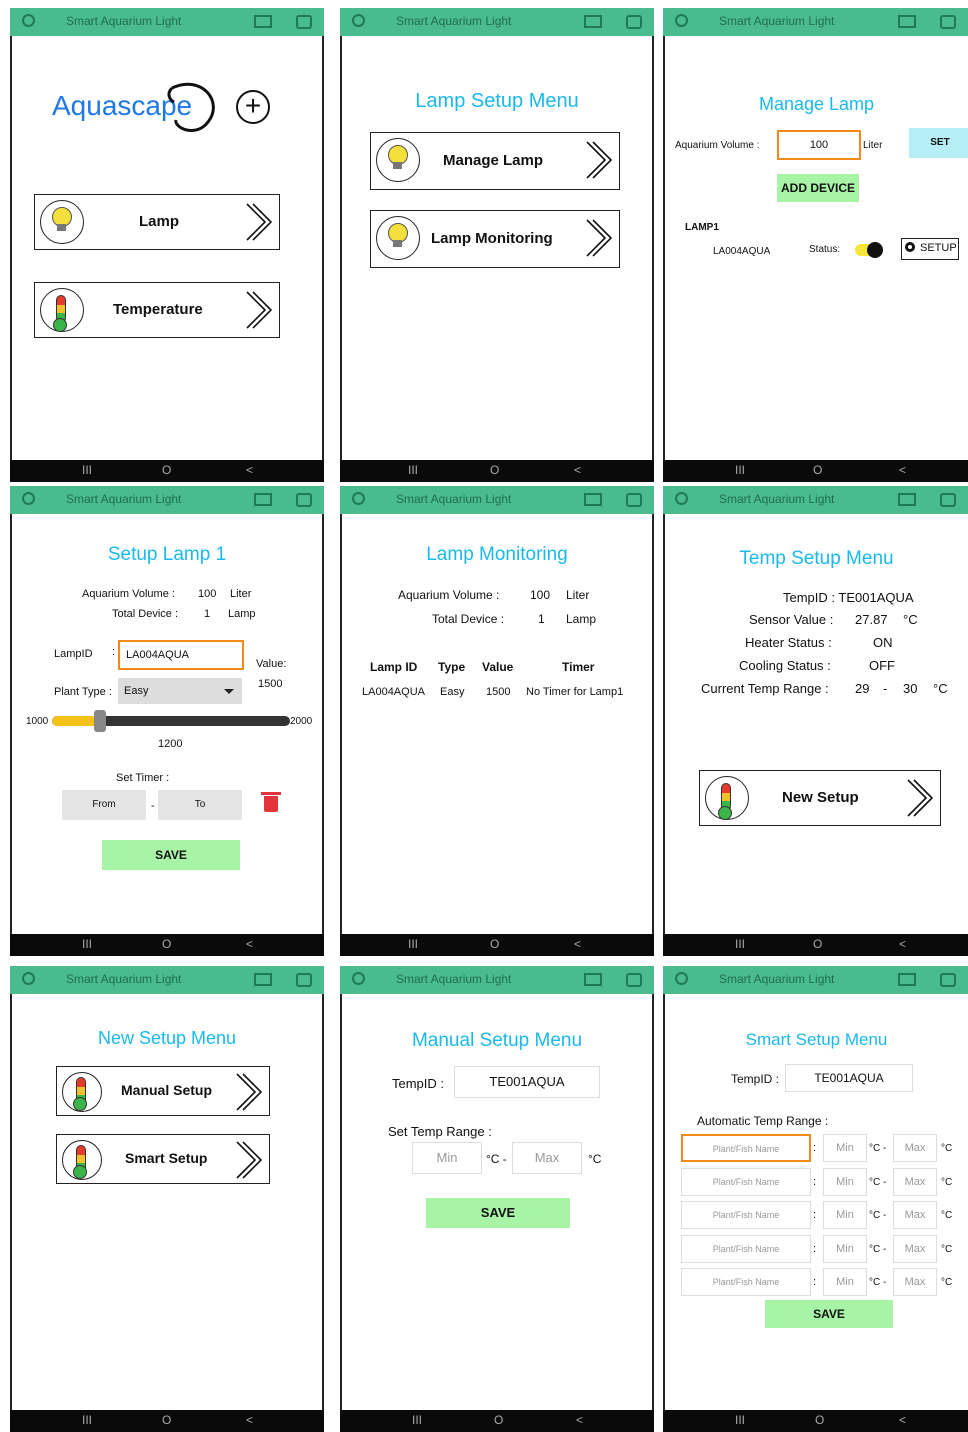 The image size is (968, 1432). What do you see at coordinates (816, 1039) in the screenshot?
I see `page-title: Smart Setup Menu` at bounding box center [816, 1039].